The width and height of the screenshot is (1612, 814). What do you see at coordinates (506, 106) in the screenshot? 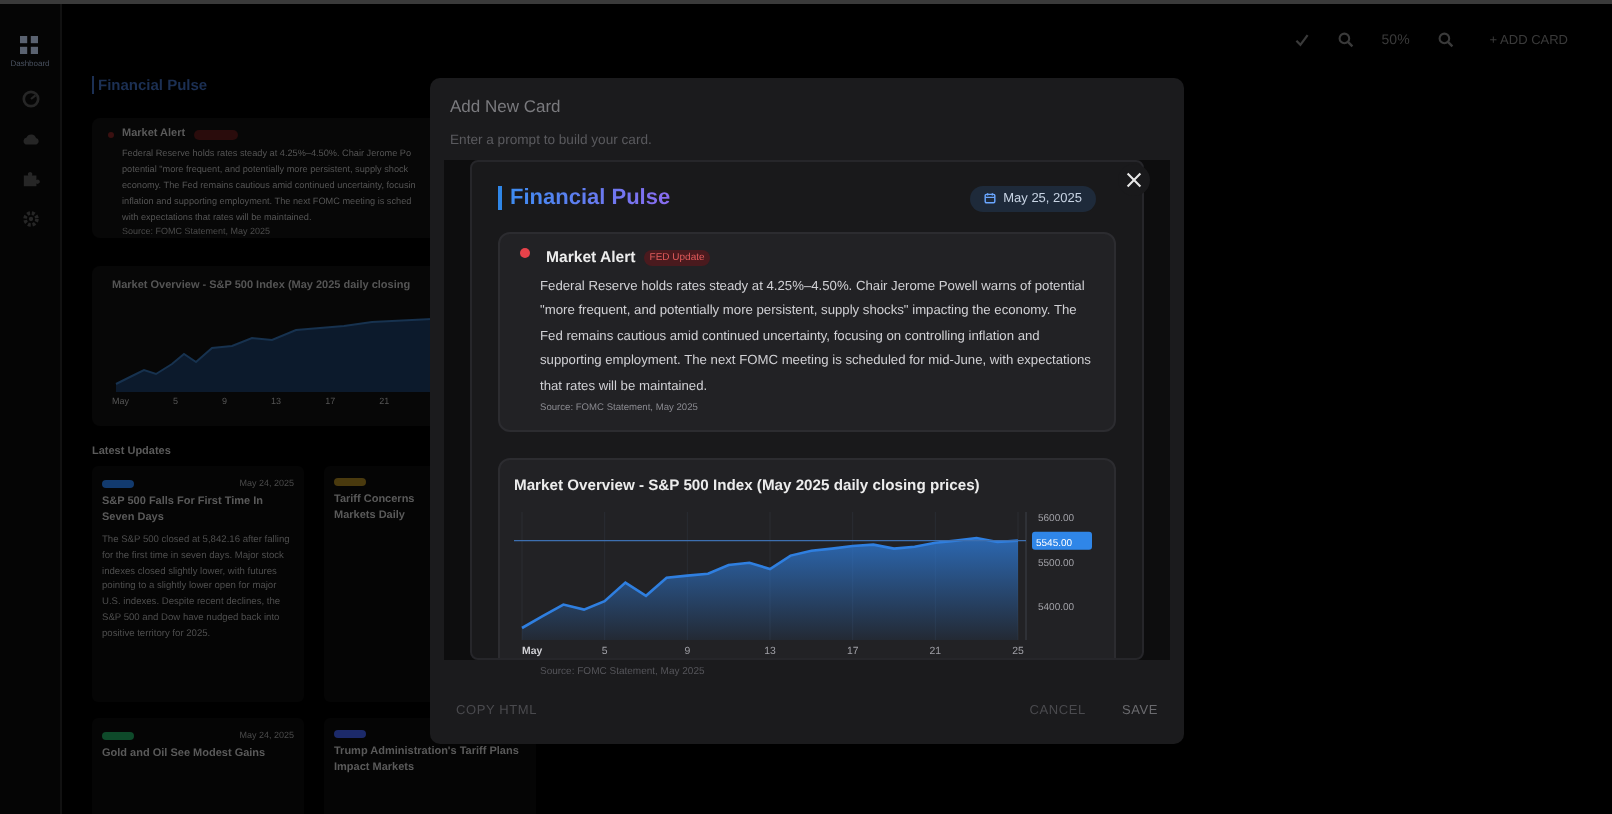
I see `modal-title: Add New Card` at bounding box center [506, 106].